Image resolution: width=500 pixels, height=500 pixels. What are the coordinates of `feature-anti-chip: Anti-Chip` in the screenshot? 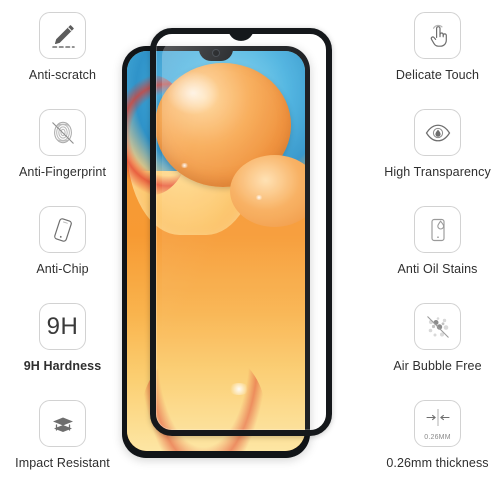 It's located at (62, 254).